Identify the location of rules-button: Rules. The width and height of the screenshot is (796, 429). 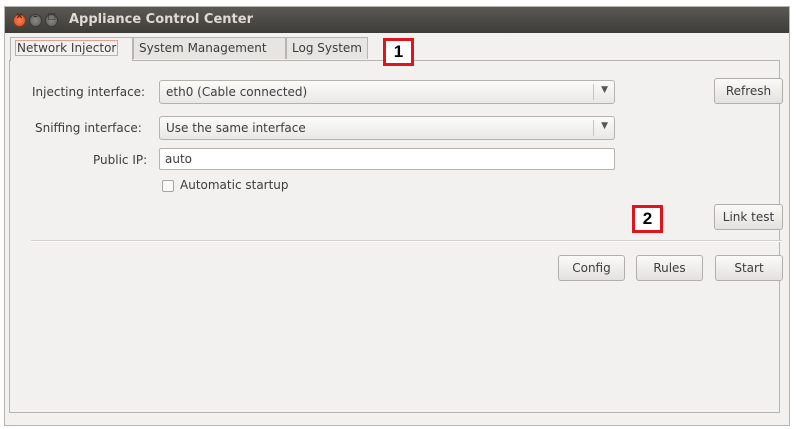
(669, 268).